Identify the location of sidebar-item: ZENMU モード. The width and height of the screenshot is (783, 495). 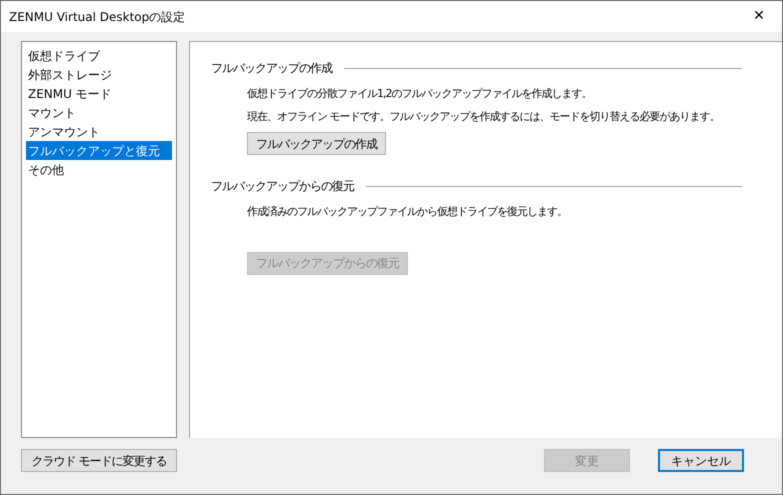
(99, 93).